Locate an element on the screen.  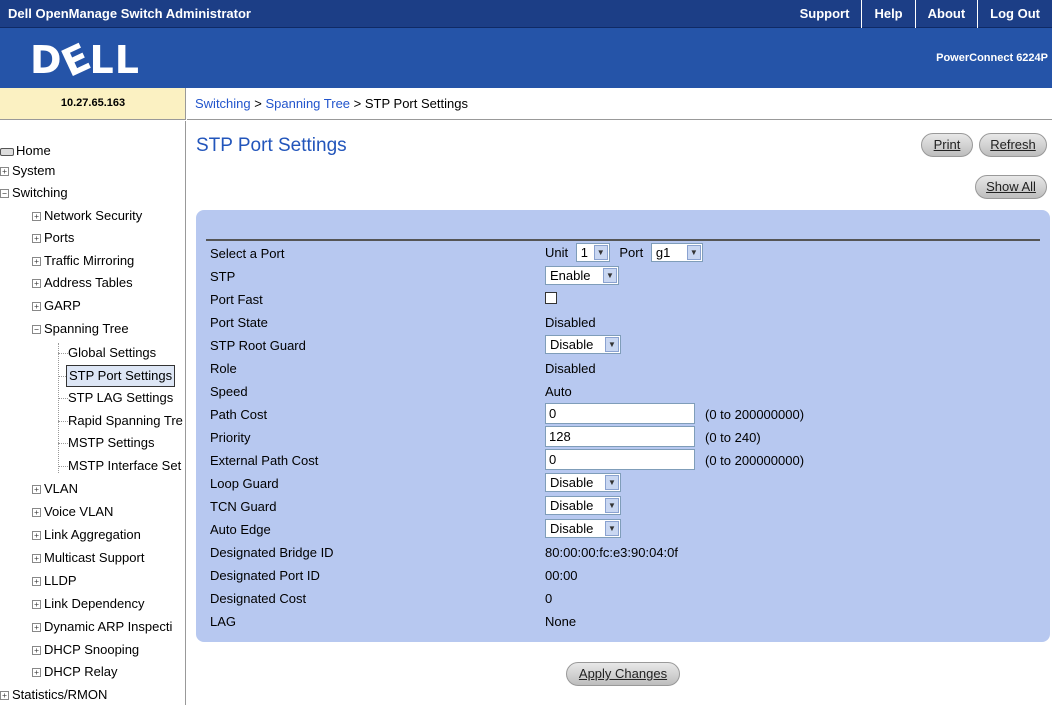
path-cost-input: 0 is located at coordinates (620, 413).